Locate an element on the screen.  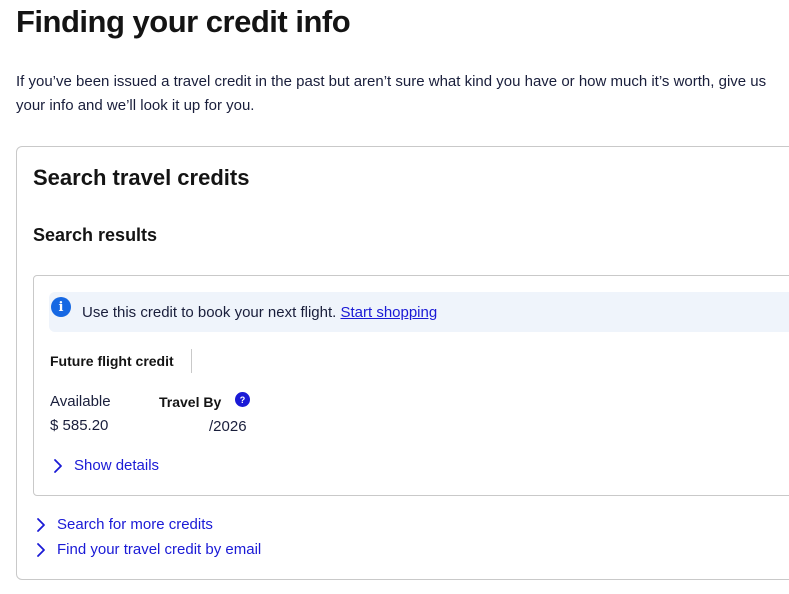
search-more-credits-label: Search for more credits is located at coordinates (135, 524).